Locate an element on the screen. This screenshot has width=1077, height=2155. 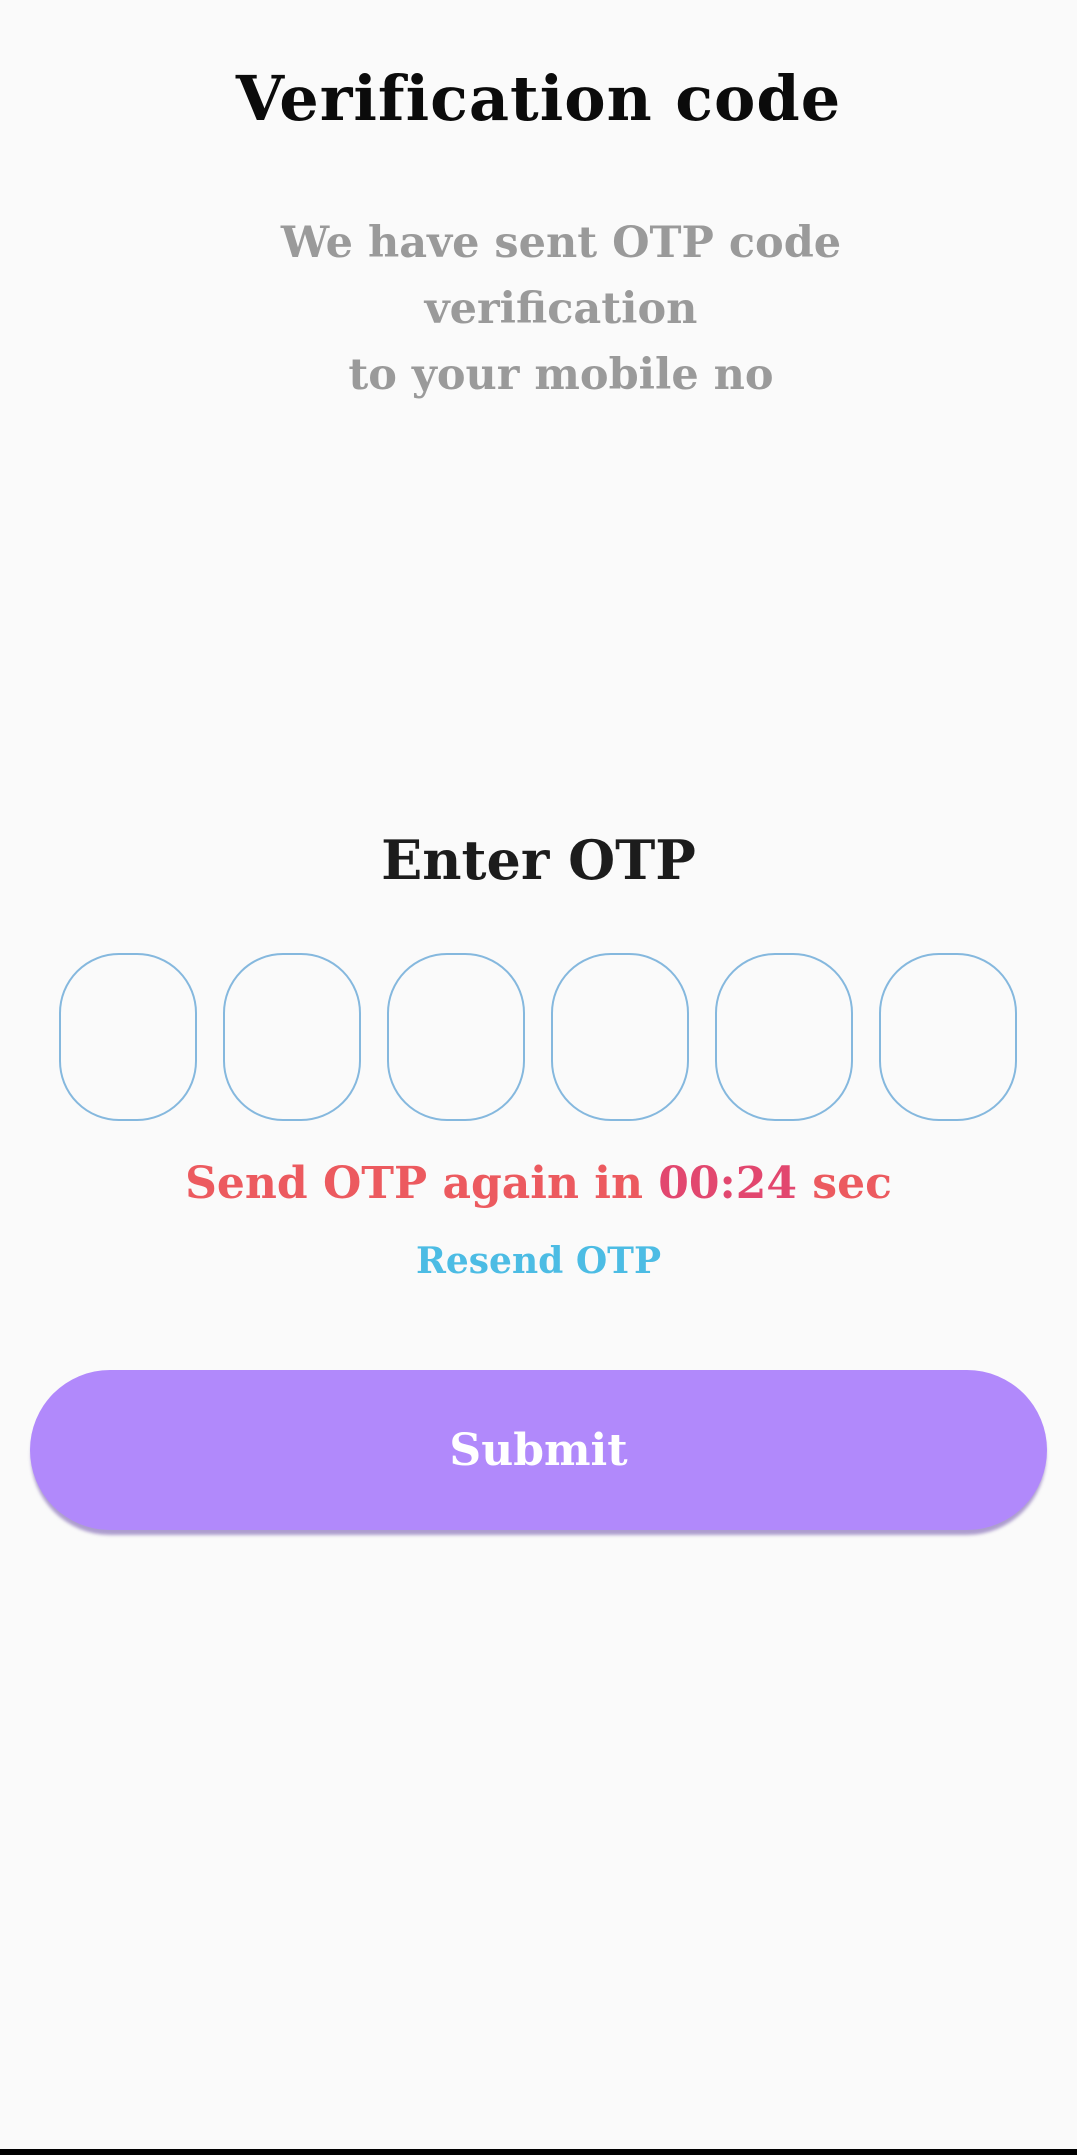
countdown-prefix: Send OTP again in is located at coordinates (422, 1183).